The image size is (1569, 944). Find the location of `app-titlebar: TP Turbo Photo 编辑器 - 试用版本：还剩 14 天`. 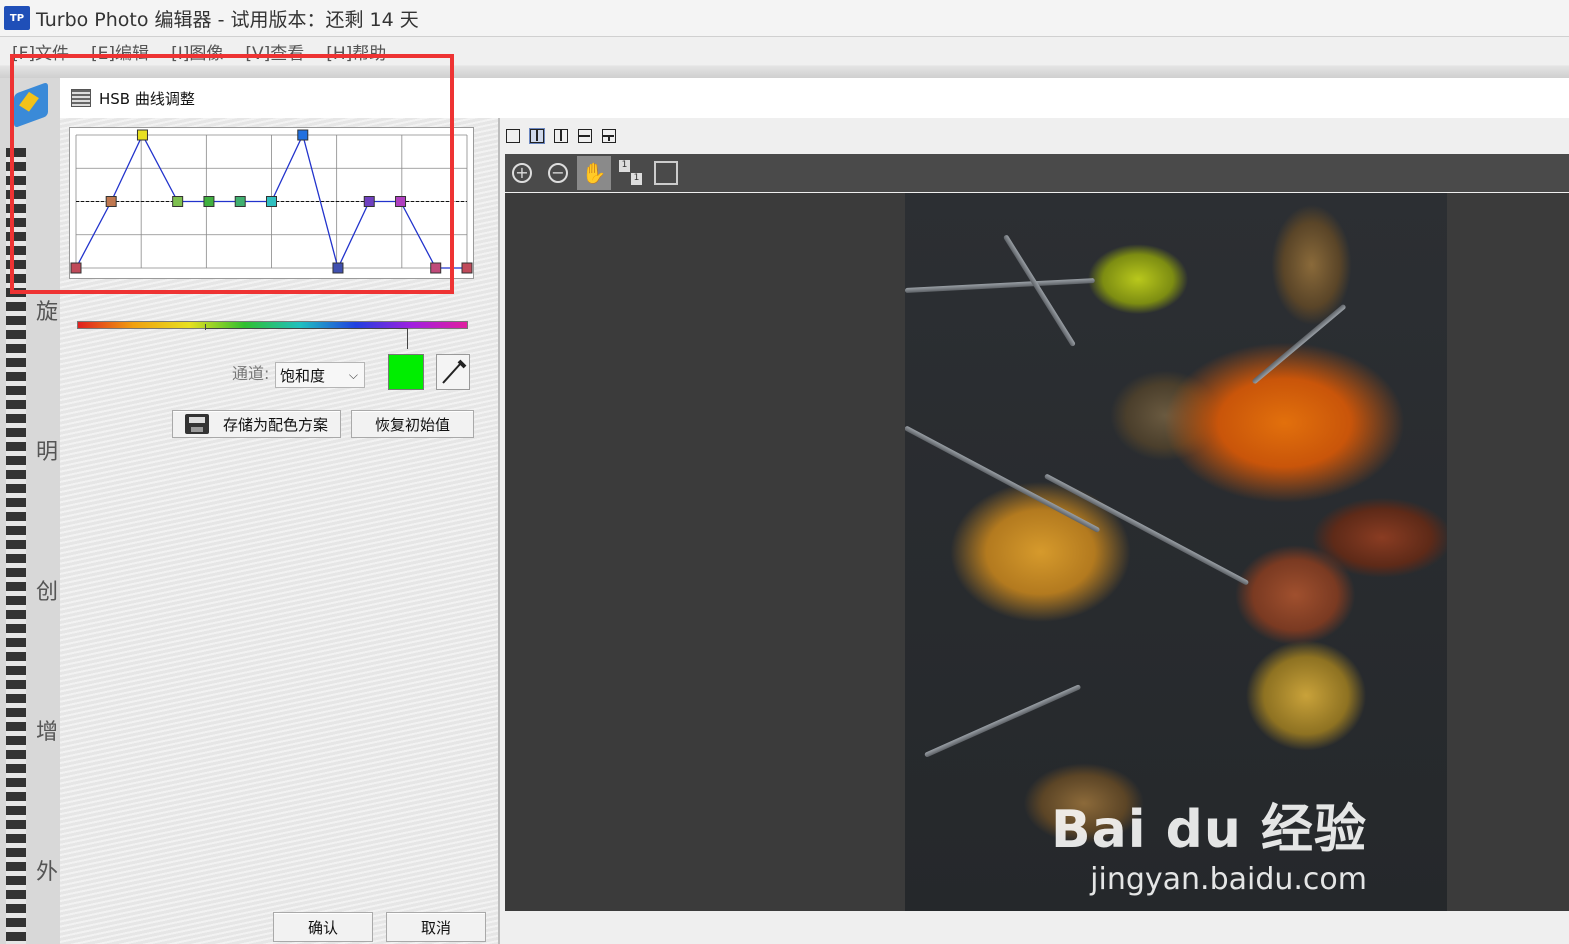

app-titlebar: TP Turbo Photo 编辑器 - 试用版本：还剩 14 天 is located at coordinates (784, 18).